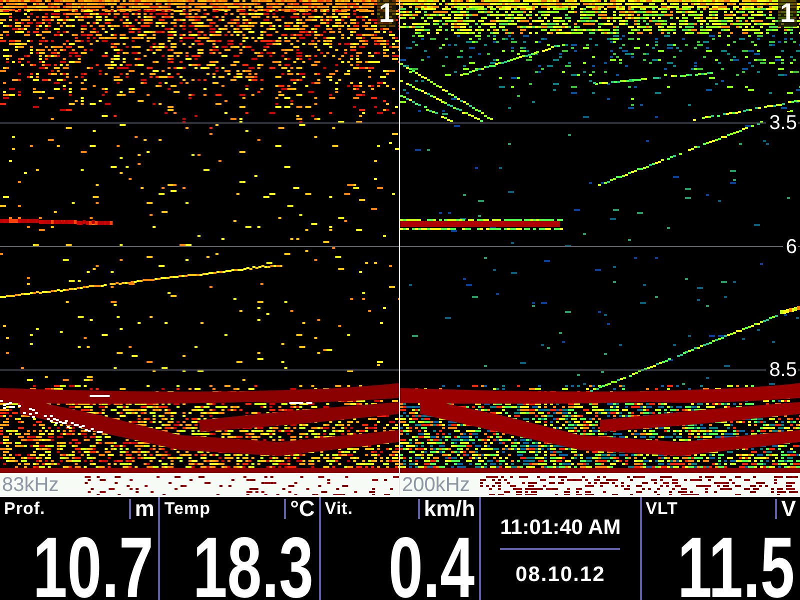  What do you see at coordinates (436, 485) in the screenshot?
I see `frequency-label: 200kHz` at bounding box center [436, 485].